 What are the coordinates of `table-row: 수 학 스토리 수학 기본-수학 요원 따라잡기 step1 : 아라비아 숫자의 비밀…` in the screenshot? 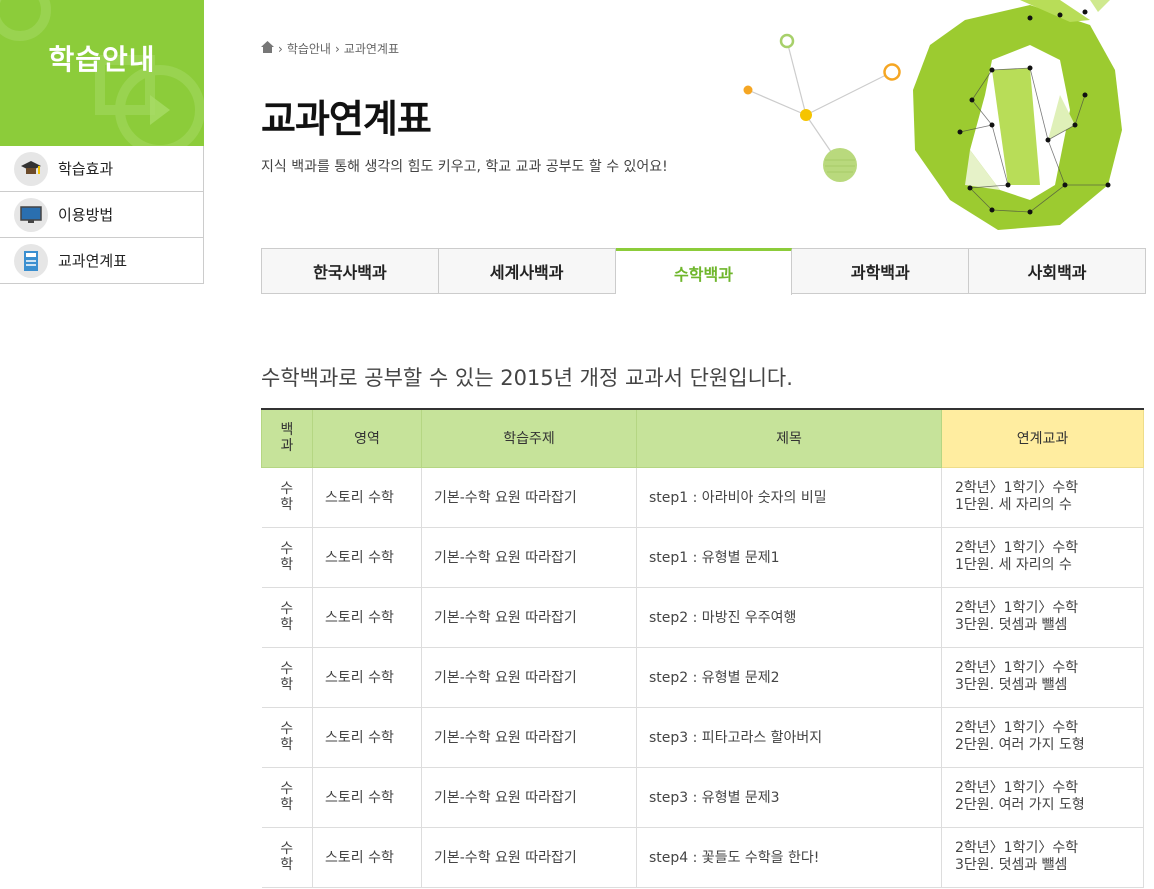 It's located at (702, 497).